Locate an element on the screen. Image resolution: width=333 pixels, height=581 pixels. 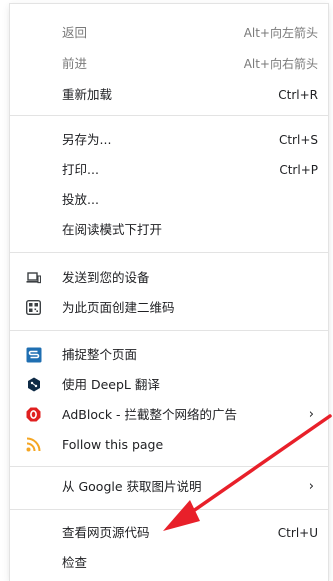
annotation-arrow-icon is located at coordinates (247, 472).